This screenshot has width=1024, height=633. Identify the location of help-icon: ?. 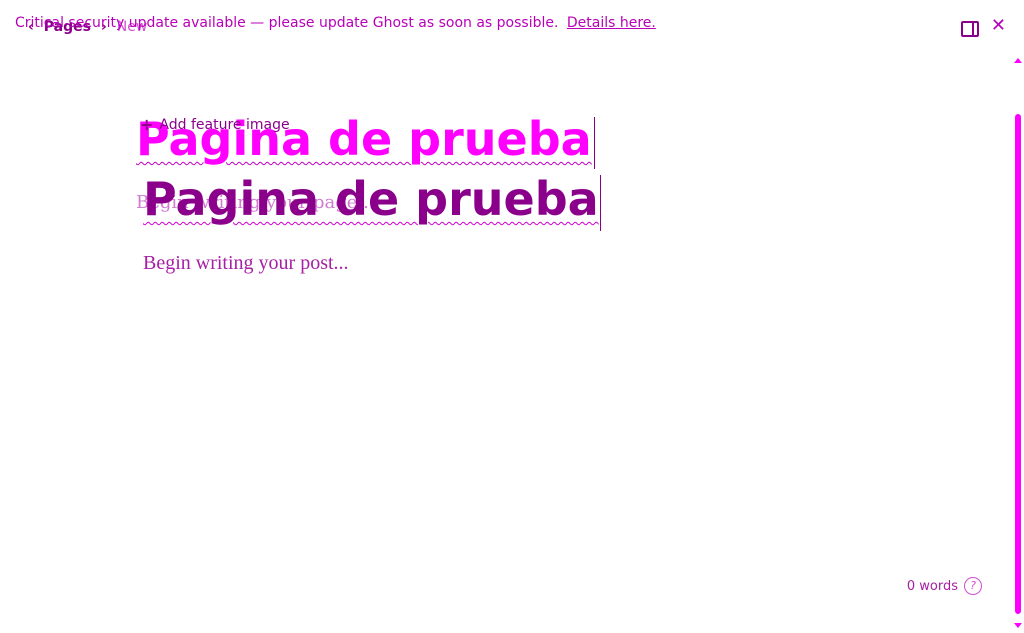
(973, 586).